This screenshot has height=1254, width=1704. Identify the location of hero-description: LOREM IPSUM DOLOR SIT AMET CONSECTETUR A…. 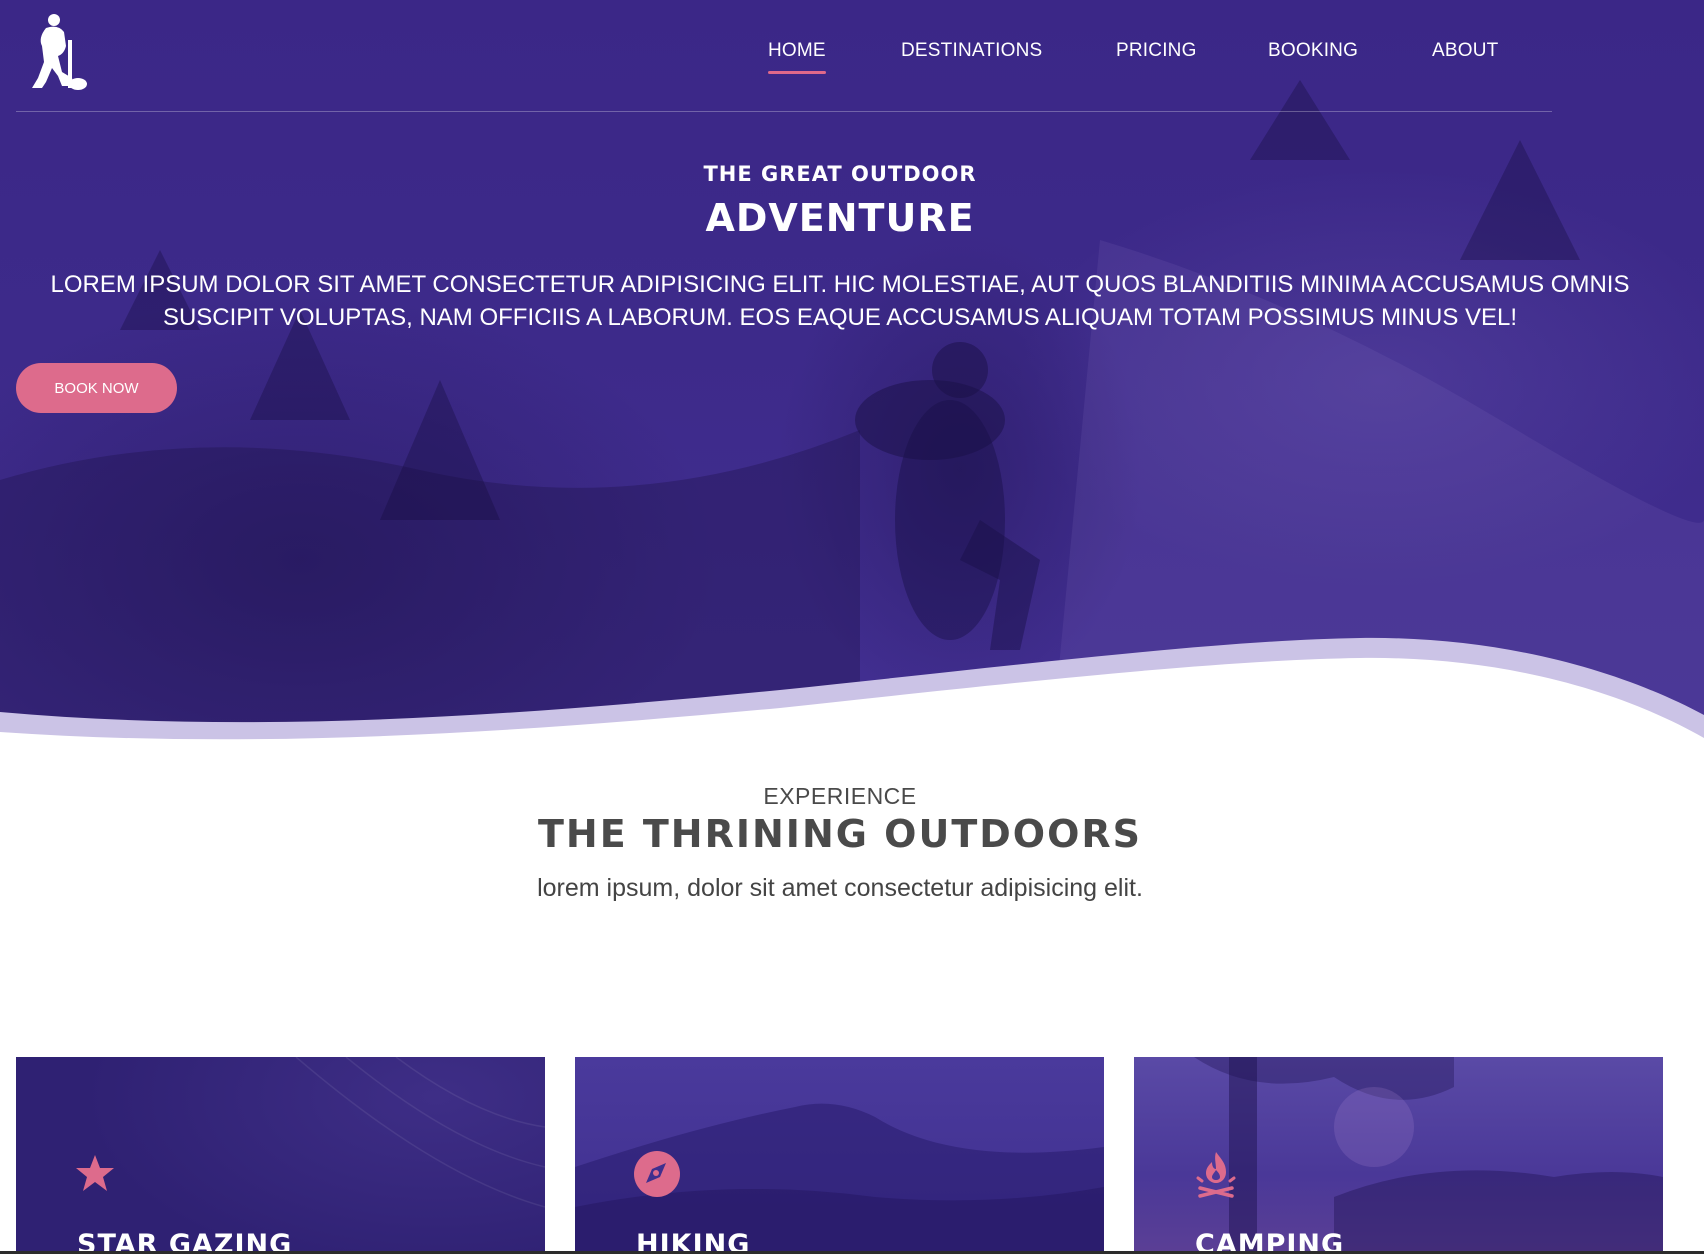
(840, 301).